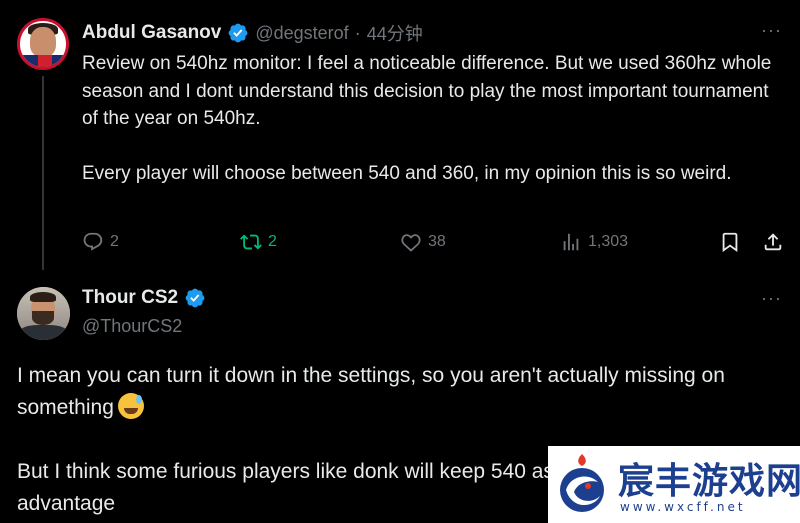 This screenshot has width=800, height=523. Describe the element at coordinates (114, 241) in the screenshot. I see `reply-count: 2` at that location.